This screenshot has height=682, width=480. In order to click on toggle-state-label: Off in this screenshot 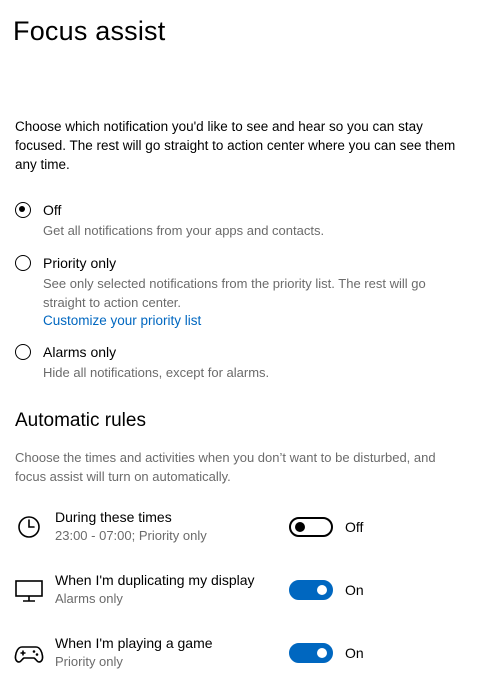, I will do `click(354, 527)`.